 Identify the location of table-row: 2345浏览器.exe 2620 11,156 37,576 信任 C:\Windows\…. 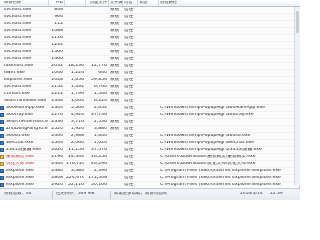
(150, 150).